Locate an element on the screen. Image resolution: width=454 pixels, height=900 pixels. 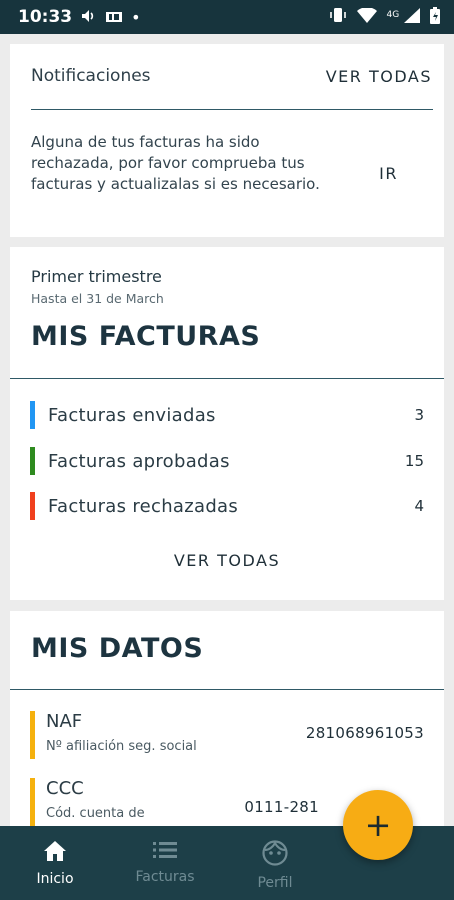
nav-item-label: Facturas is located at coordinates (165, 877).